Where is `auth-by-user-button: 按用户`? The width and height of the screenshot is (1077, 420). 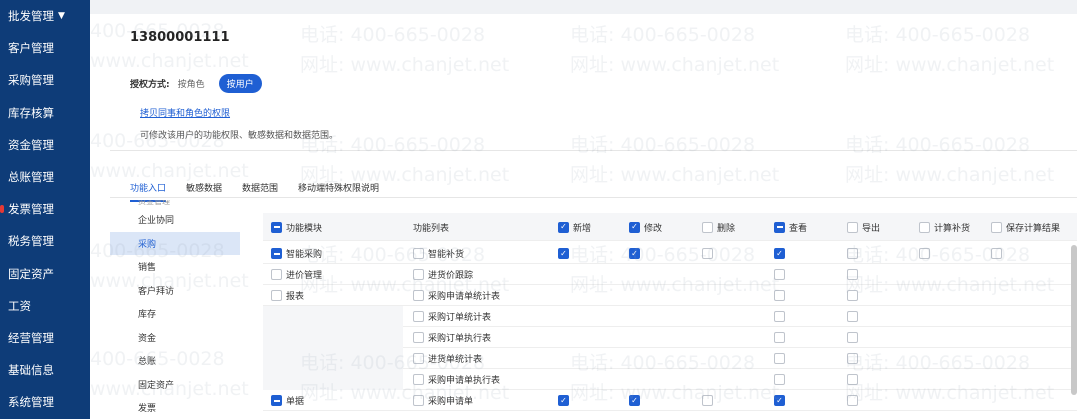 auth-by-user-button: 按用户 is located at coordinates (240, 83).